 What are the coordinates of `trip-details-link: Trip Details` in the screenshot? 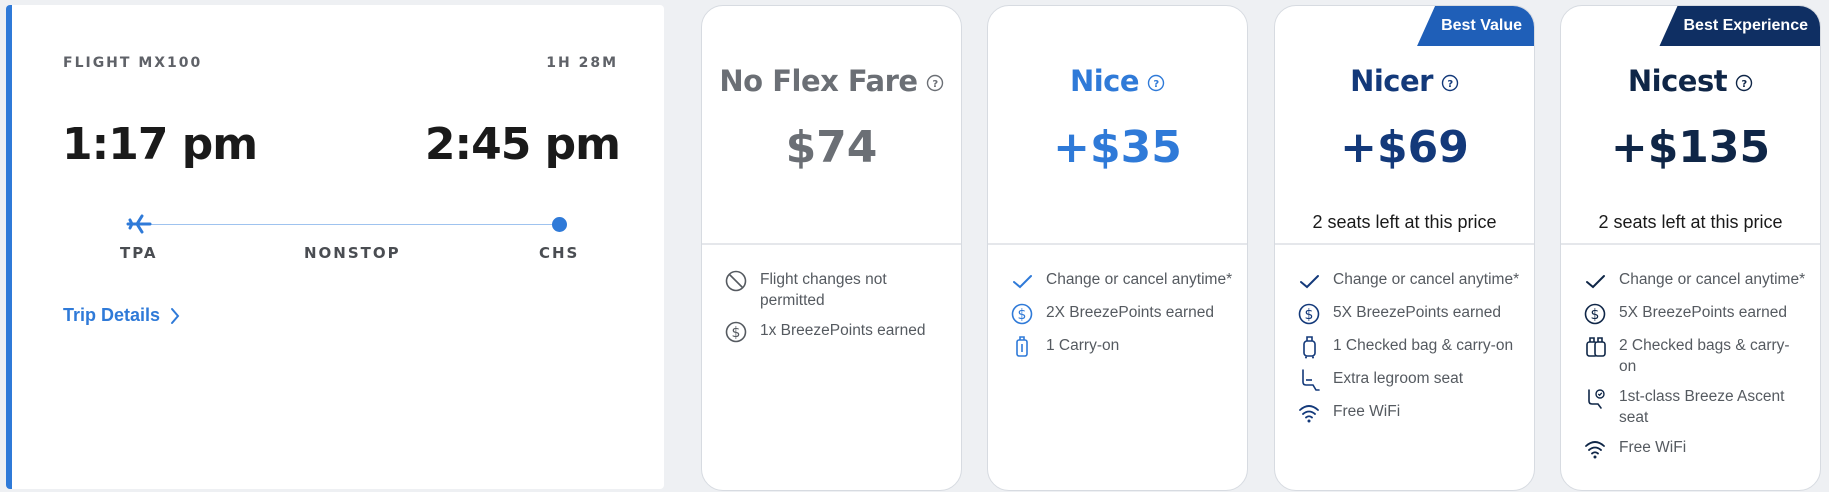 It's located at (121, 315).